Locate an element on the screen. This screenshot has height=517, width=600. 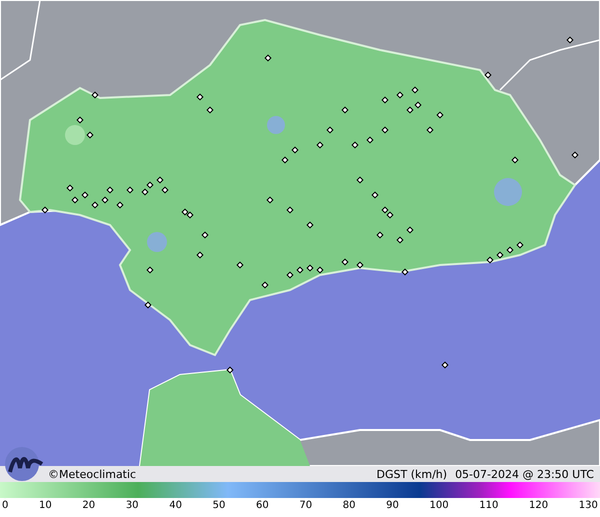
scale-tick-label: 120 is located at coordinates (538, 506).